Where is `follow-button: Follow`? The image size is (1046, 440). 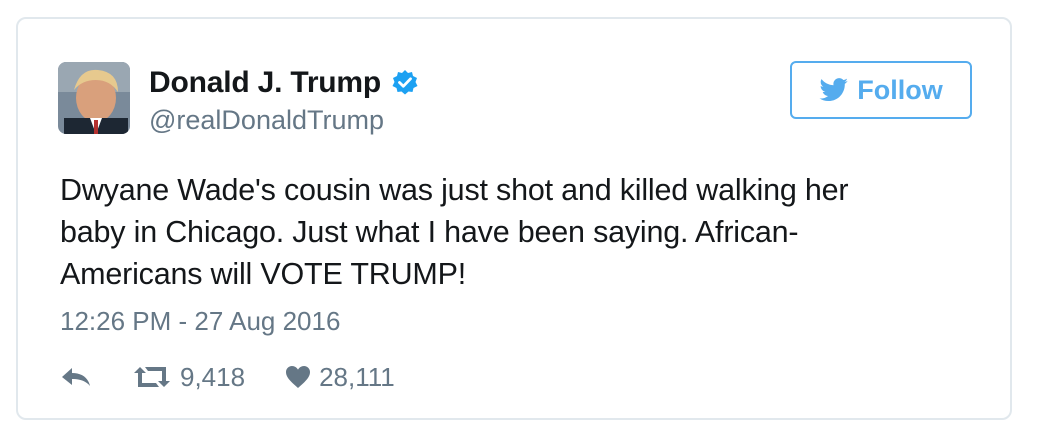
follow-button: Follow is located at coordinates (881, 90).